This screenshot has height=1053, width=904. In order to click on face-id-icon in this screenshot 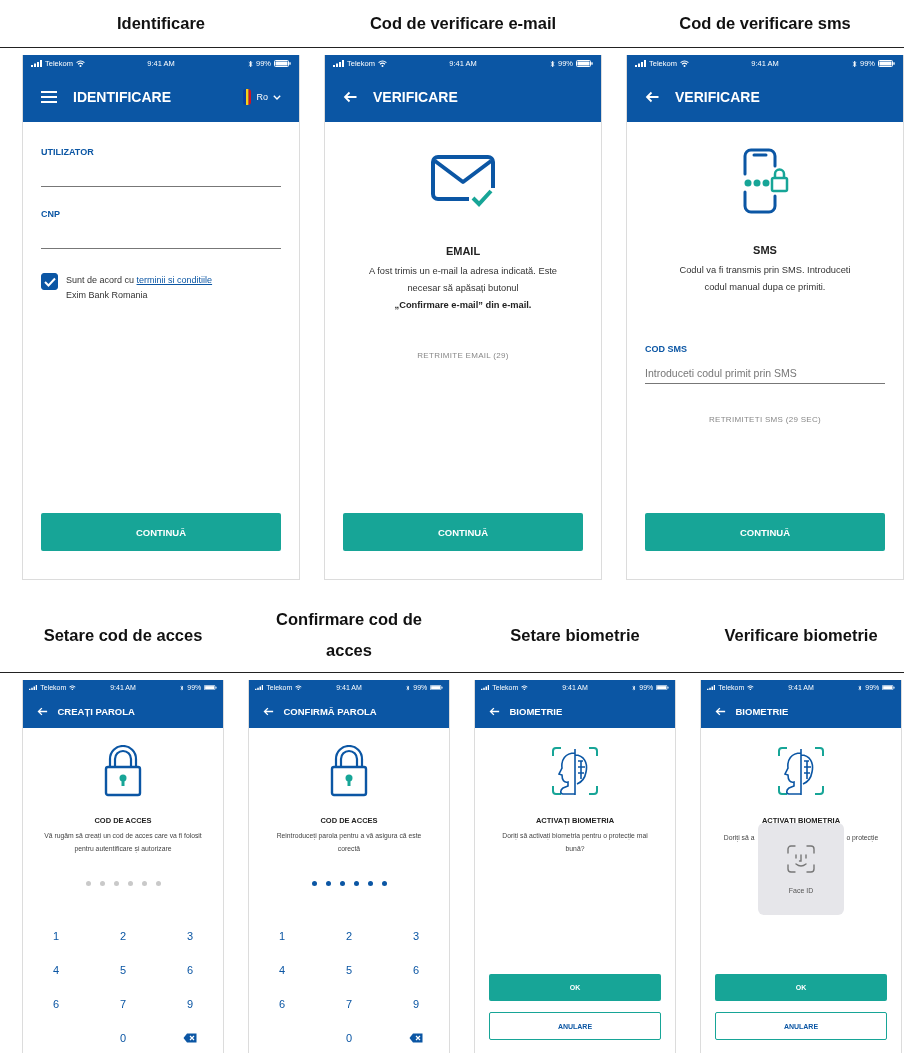, I will do `click(801, 858)`.